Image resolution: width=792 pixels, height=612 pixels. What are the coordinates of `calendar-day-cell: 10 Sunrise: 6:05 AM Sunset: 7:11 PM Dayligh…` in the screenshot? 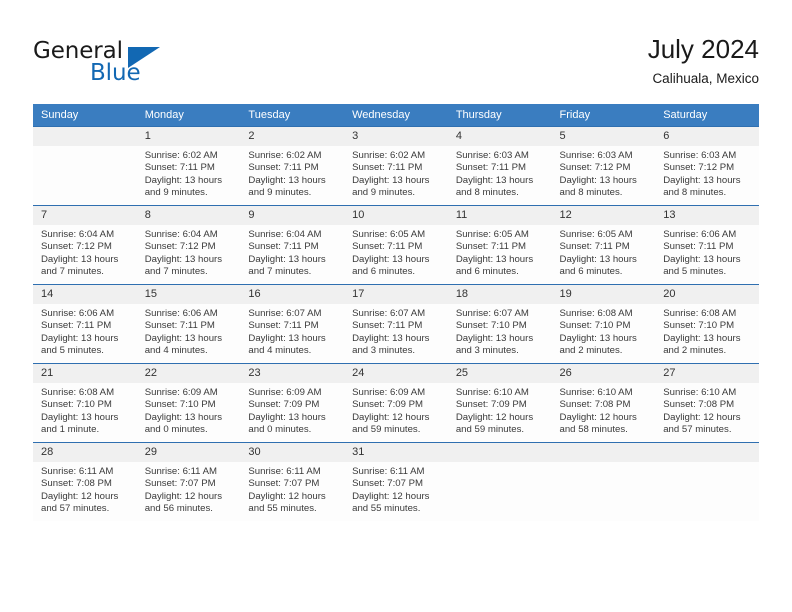 It's located at (396, 245).